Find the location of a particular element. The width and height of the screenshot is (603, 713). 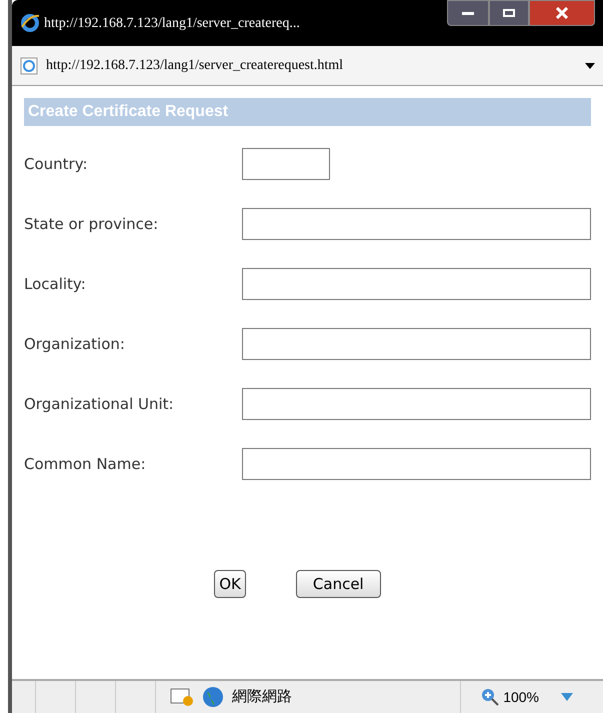

dropdown-caret-icon is located at coordinates (590, 65).